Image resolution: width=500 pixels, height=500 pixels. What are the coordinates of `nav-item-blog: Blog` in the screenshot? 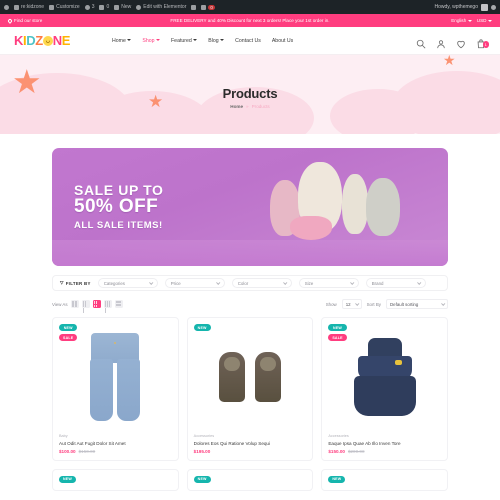 It's located at (216, 41).